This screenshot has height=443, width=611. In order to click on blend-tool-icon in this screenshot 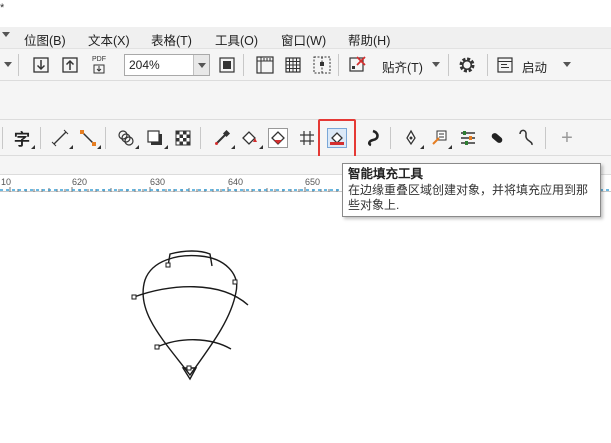, I will do `click(126, 138)`.